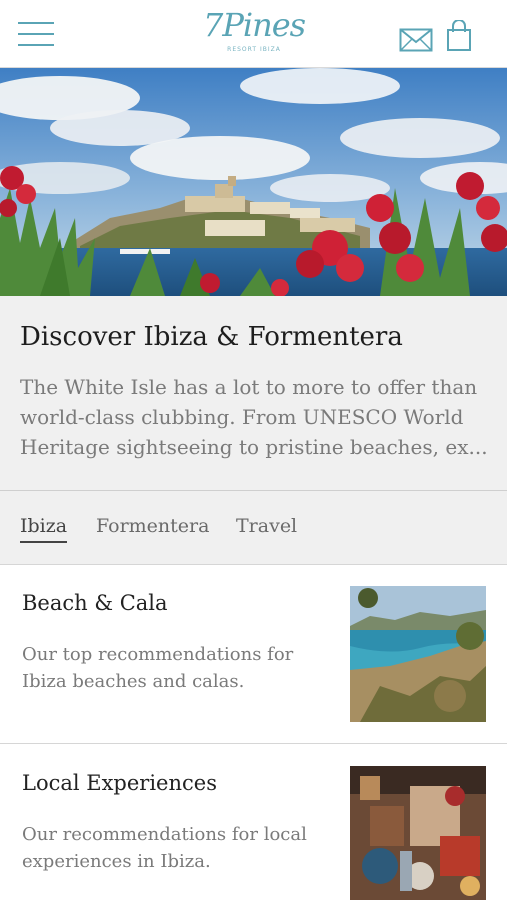  Describe the element at coordinates (254, 49) in the screenshot. I see `logo-subtitle: RESORT IBIZA` at that location.